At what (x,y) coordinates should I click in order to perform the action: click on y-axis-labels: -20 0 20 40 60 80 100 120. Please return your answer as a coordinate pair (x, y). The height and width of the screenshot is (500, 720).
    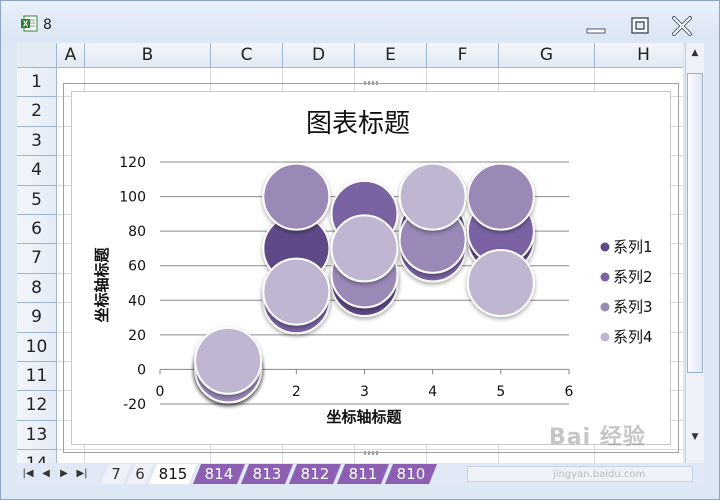
    Looking at the image, I should click on (132, 284).